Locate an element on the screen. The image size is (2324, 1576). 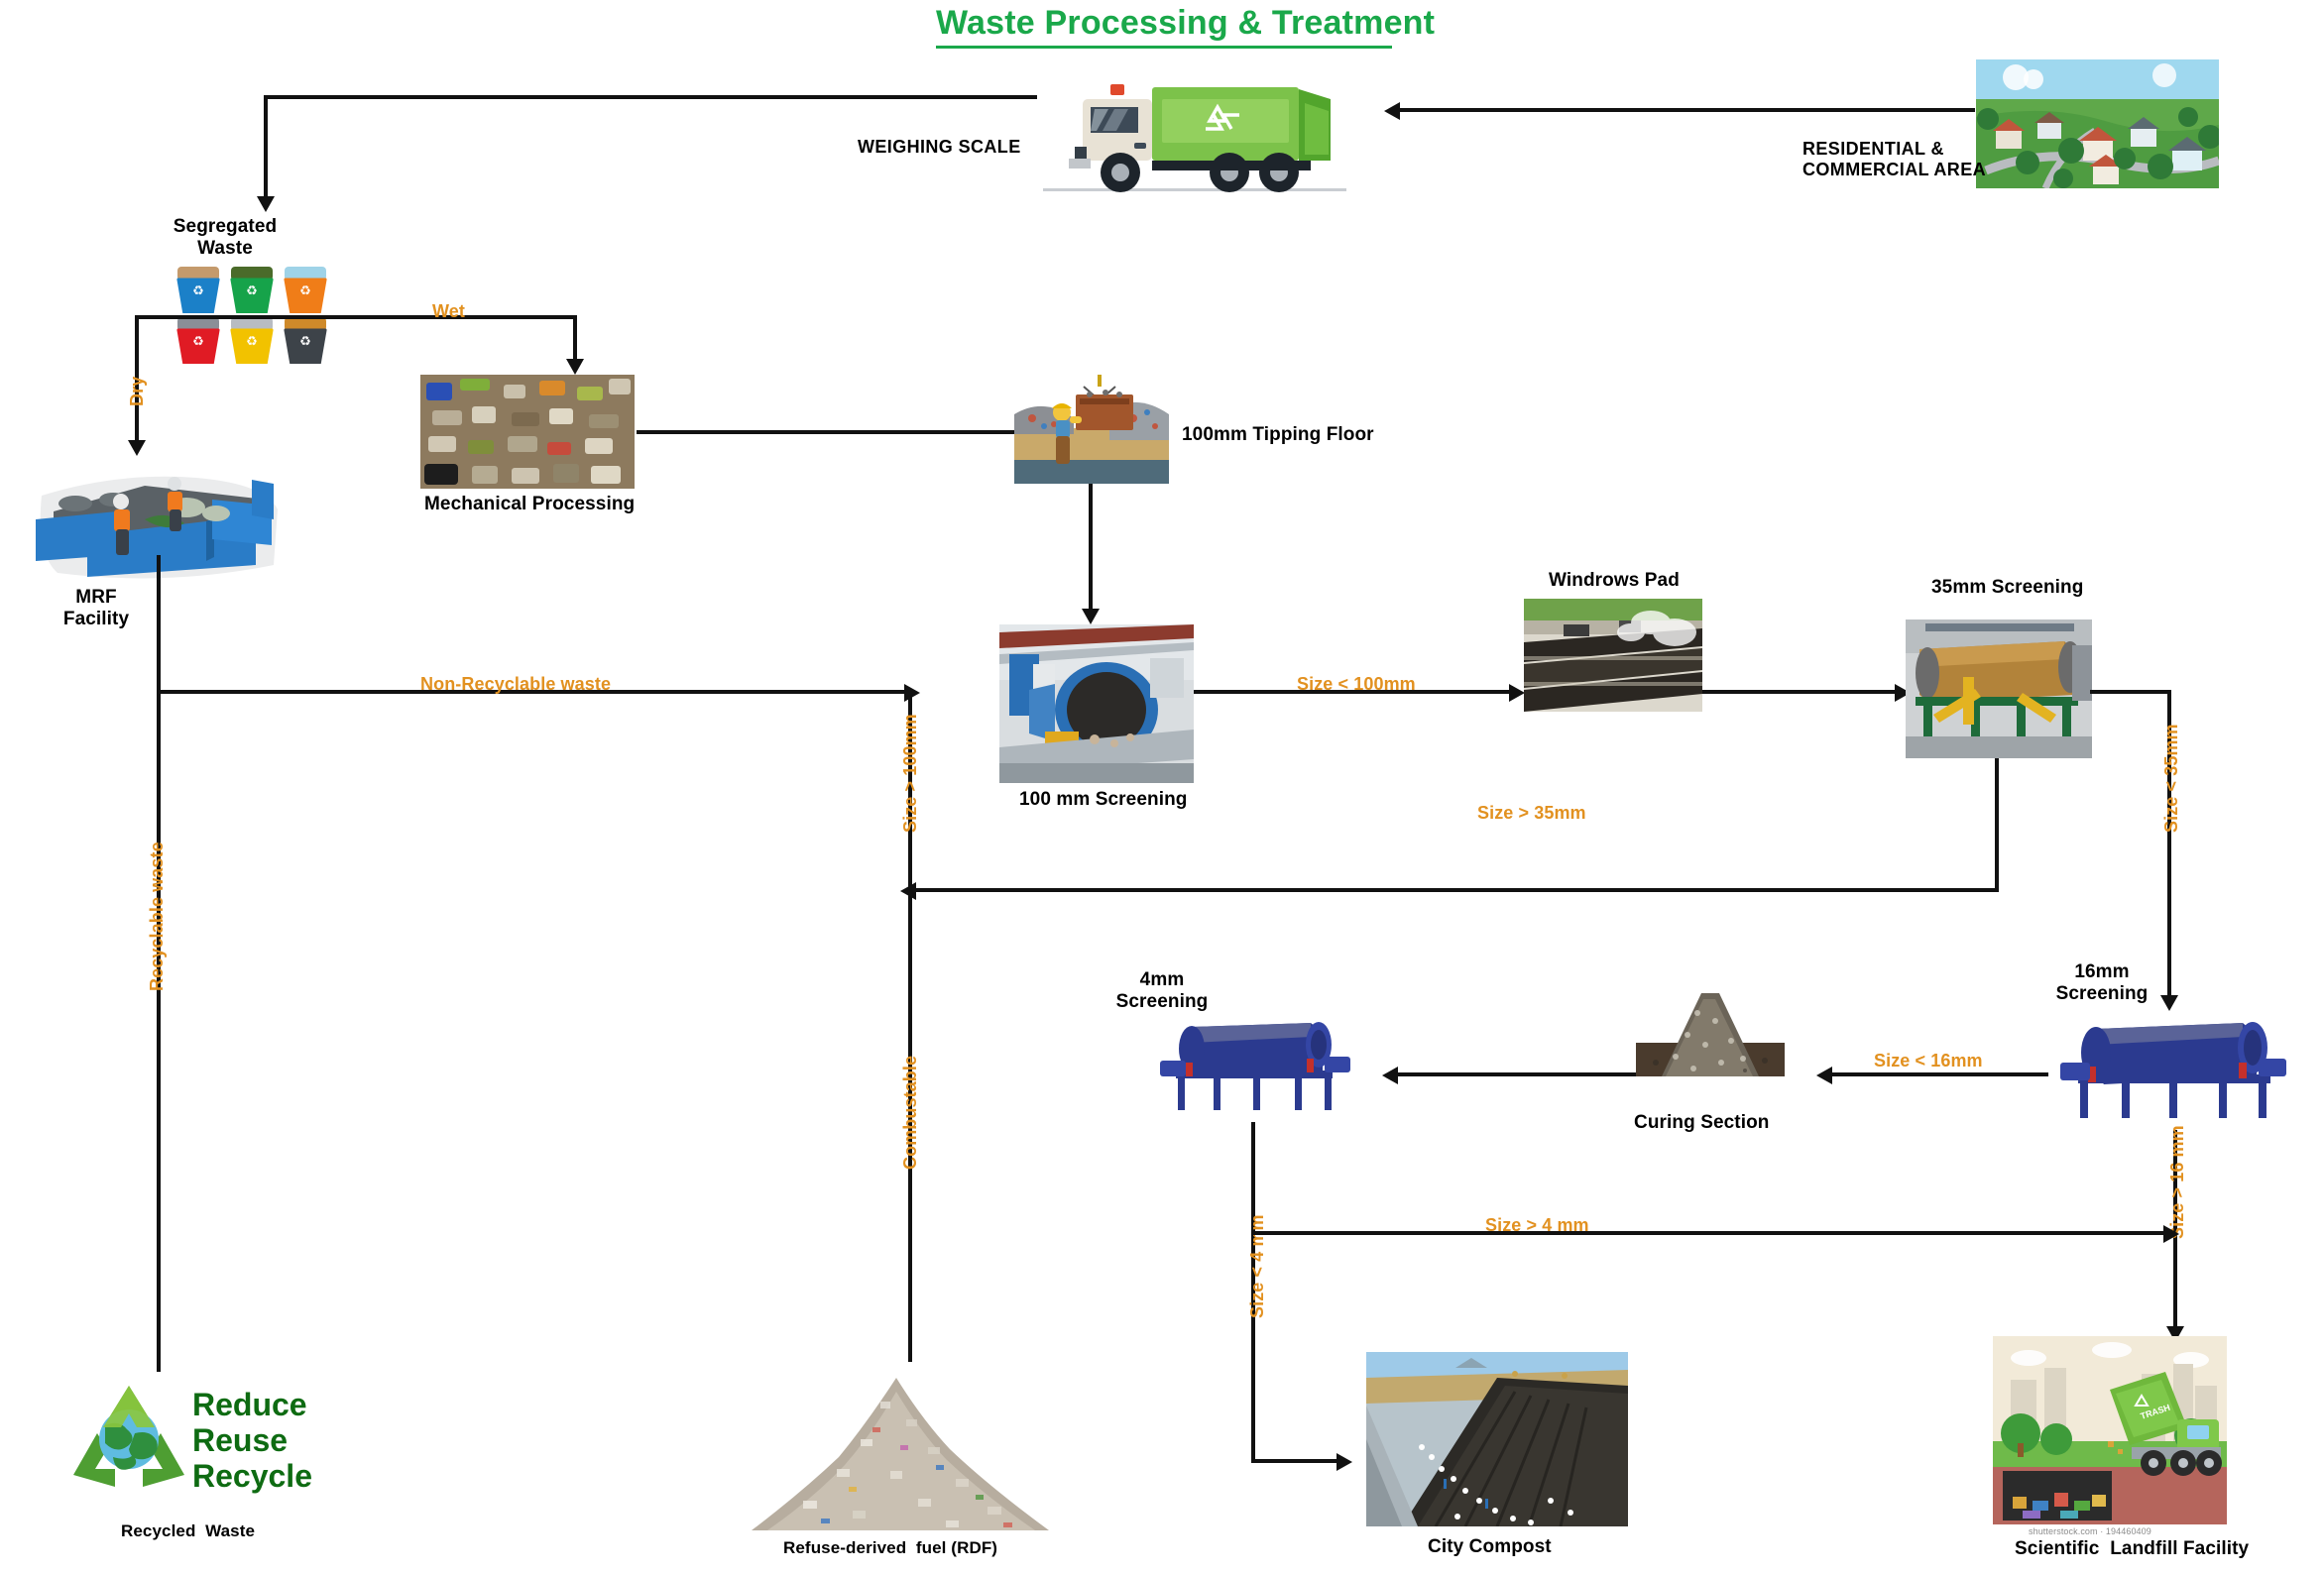
rdf-pile-image is located at coordinates (900, 1446).